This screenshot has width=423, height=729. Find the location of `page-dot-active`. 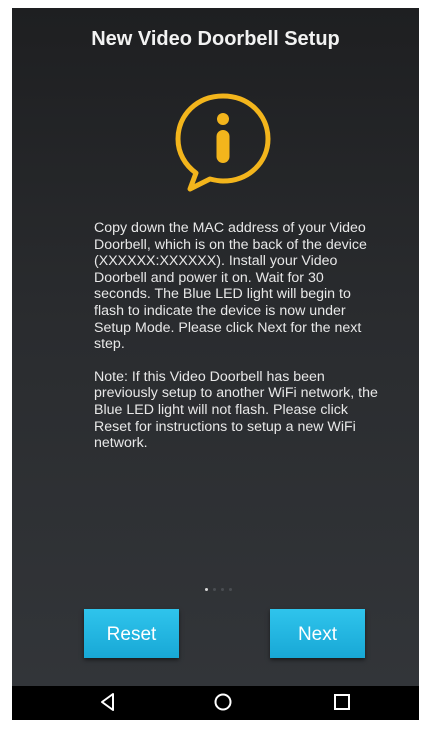

page-dot-active is located at coordinates (206, 589).